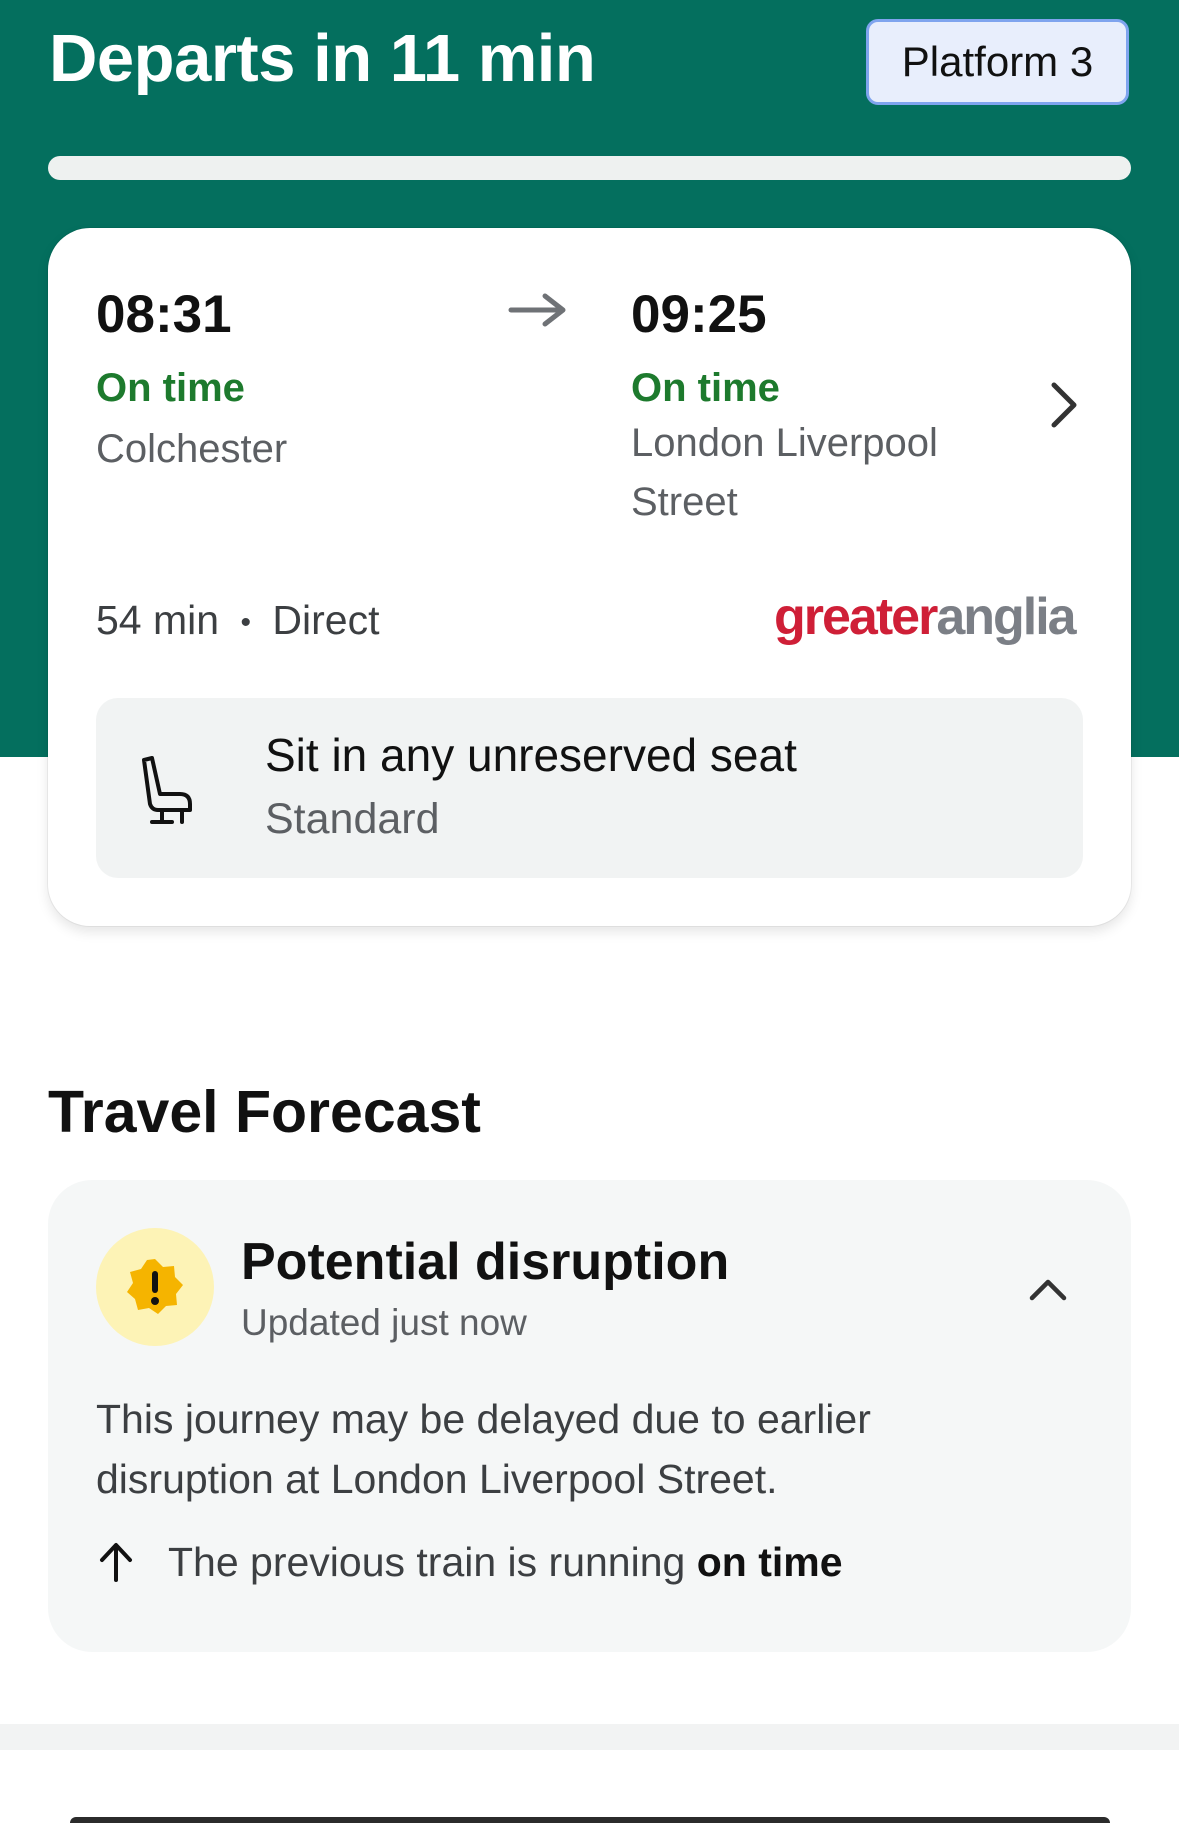  Describe the element at coordinates (589, 1737) in the screenshot. I see `section-divider` at that location.